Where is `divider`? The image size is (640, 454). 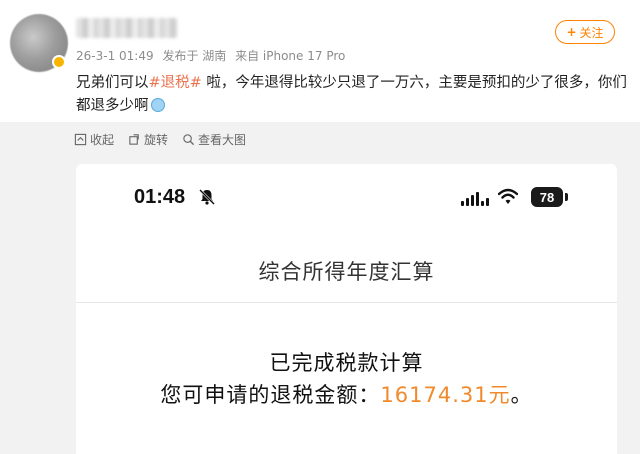
divider is located at coordinates (346, 302).